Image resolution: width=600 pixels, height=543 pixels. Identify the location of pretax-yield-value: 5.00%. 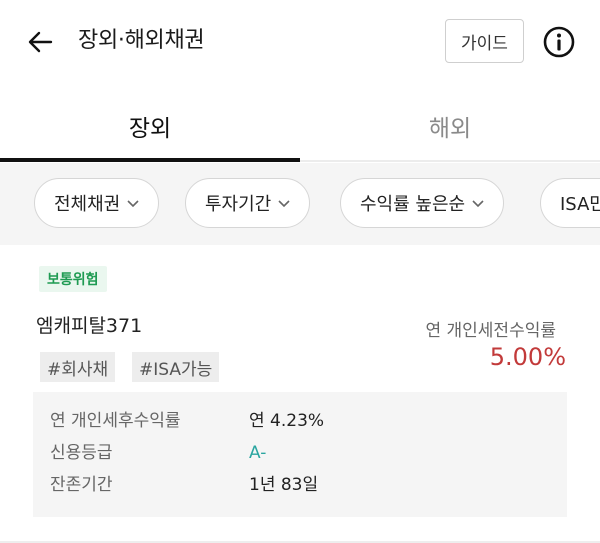
(527, 357).